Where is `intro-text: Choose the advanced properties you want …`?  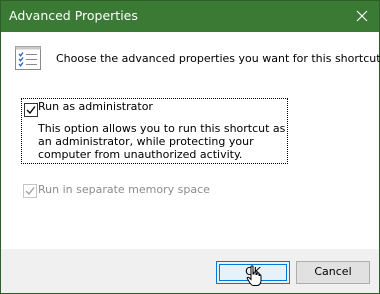
intro-text: Choose the advanced properties you want … is located at coordinates (218, 58).